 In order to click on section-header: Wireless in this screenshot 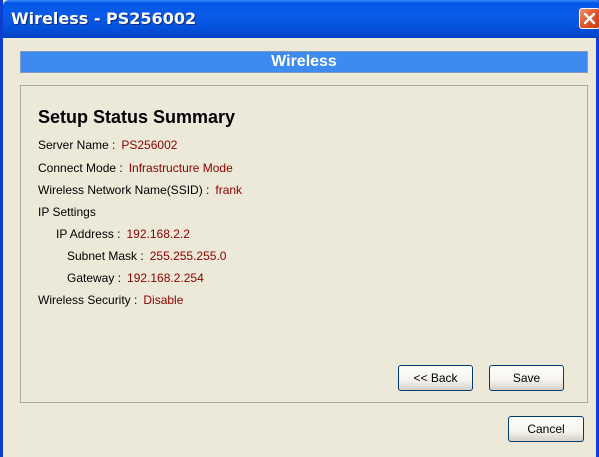, I will do `click(304, 62)`.